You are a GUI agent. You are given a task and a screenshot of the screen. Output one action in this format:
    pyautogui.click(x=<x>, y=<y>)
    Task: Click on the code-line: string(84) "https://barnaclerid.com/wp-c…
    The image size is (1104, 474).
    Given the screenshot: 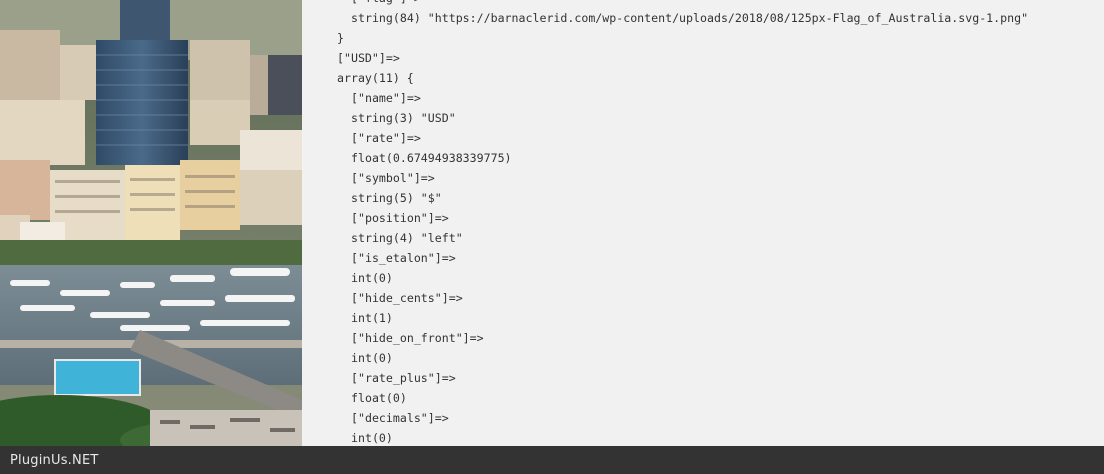 What is the action you would take?
    pyautogui.click(x=690, y=18)
    